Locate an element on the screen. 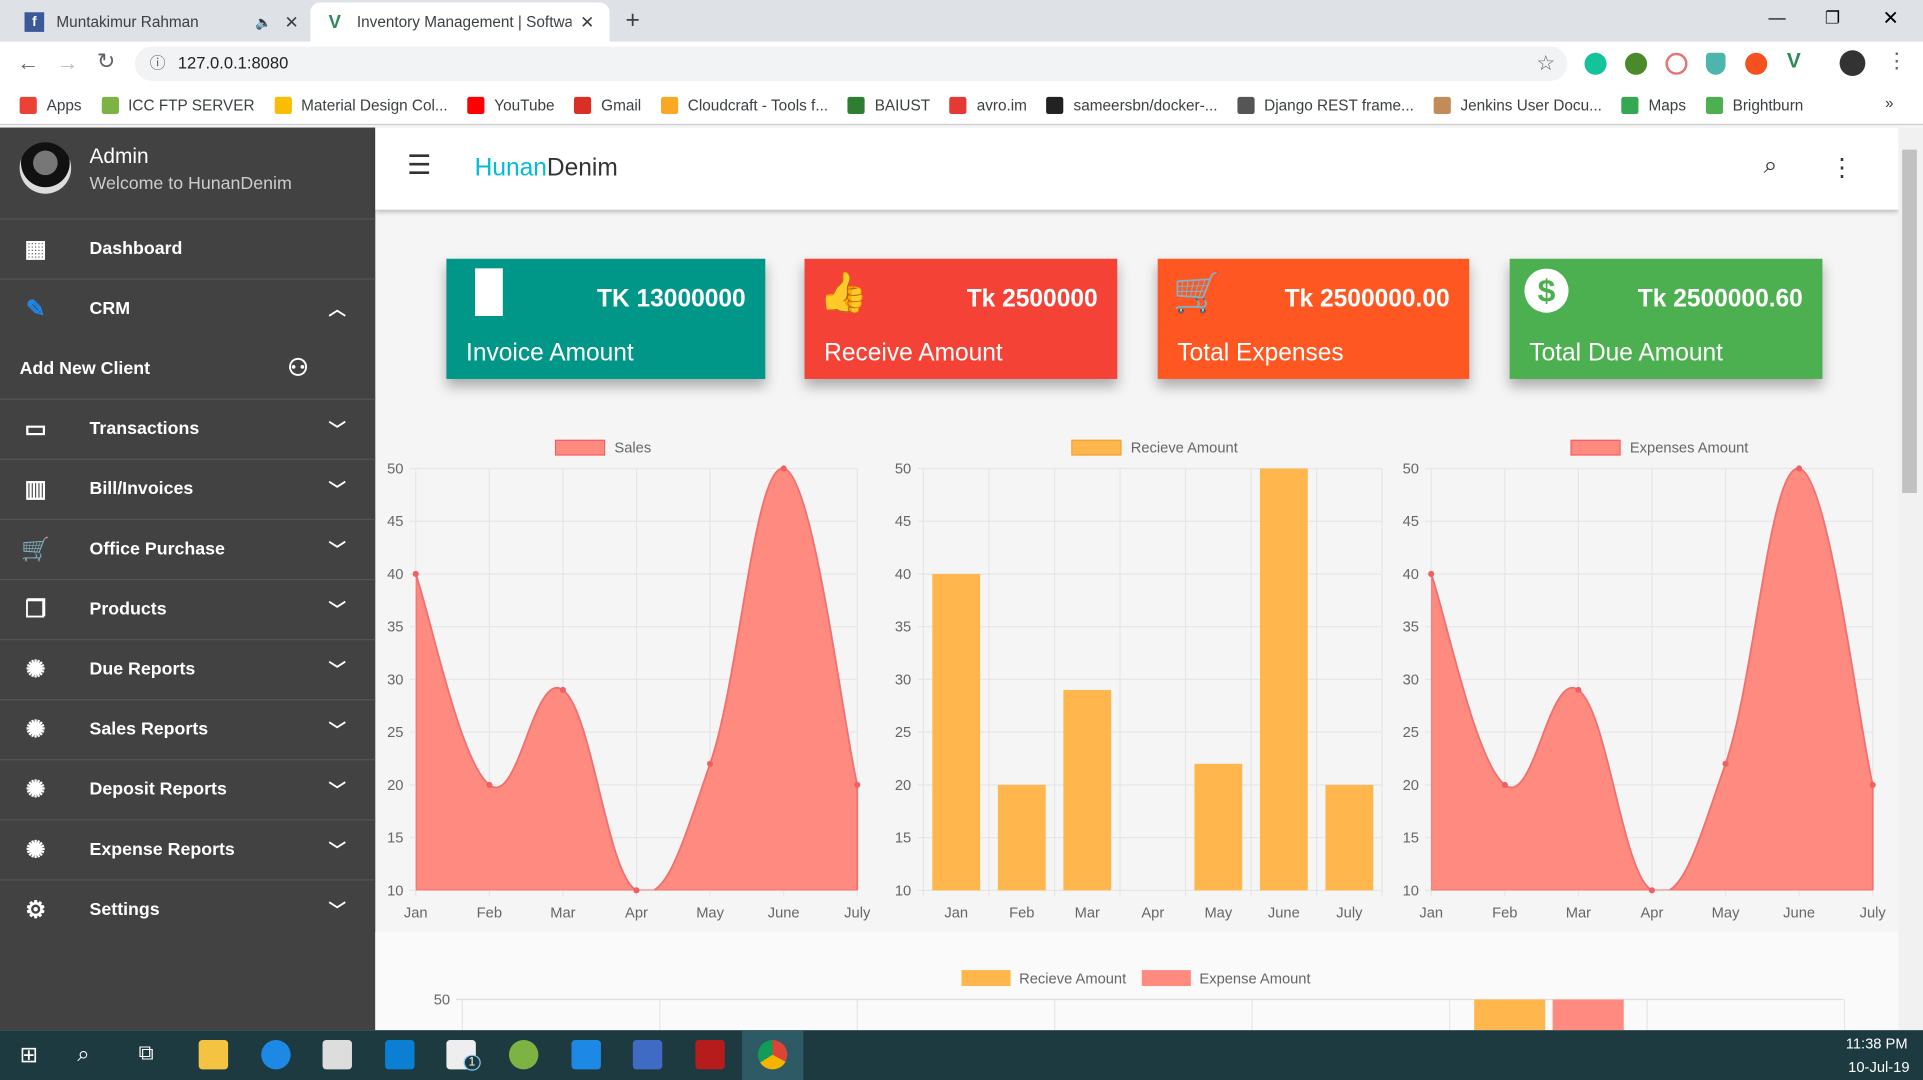  store-icon is located at coordinates (337, 1054).